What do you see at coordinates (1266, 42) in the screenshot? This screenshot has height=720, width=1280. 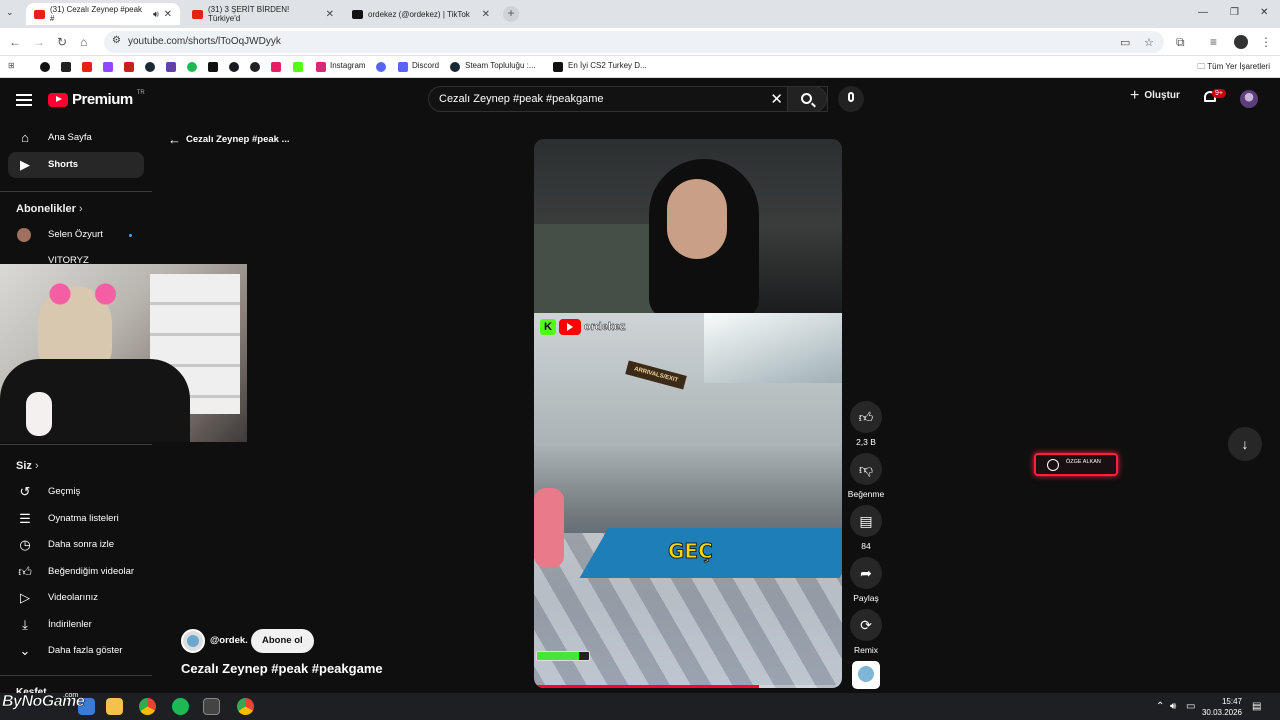 I see `browser-menu-icon: ⋮` at bounding box center [1266, 42].